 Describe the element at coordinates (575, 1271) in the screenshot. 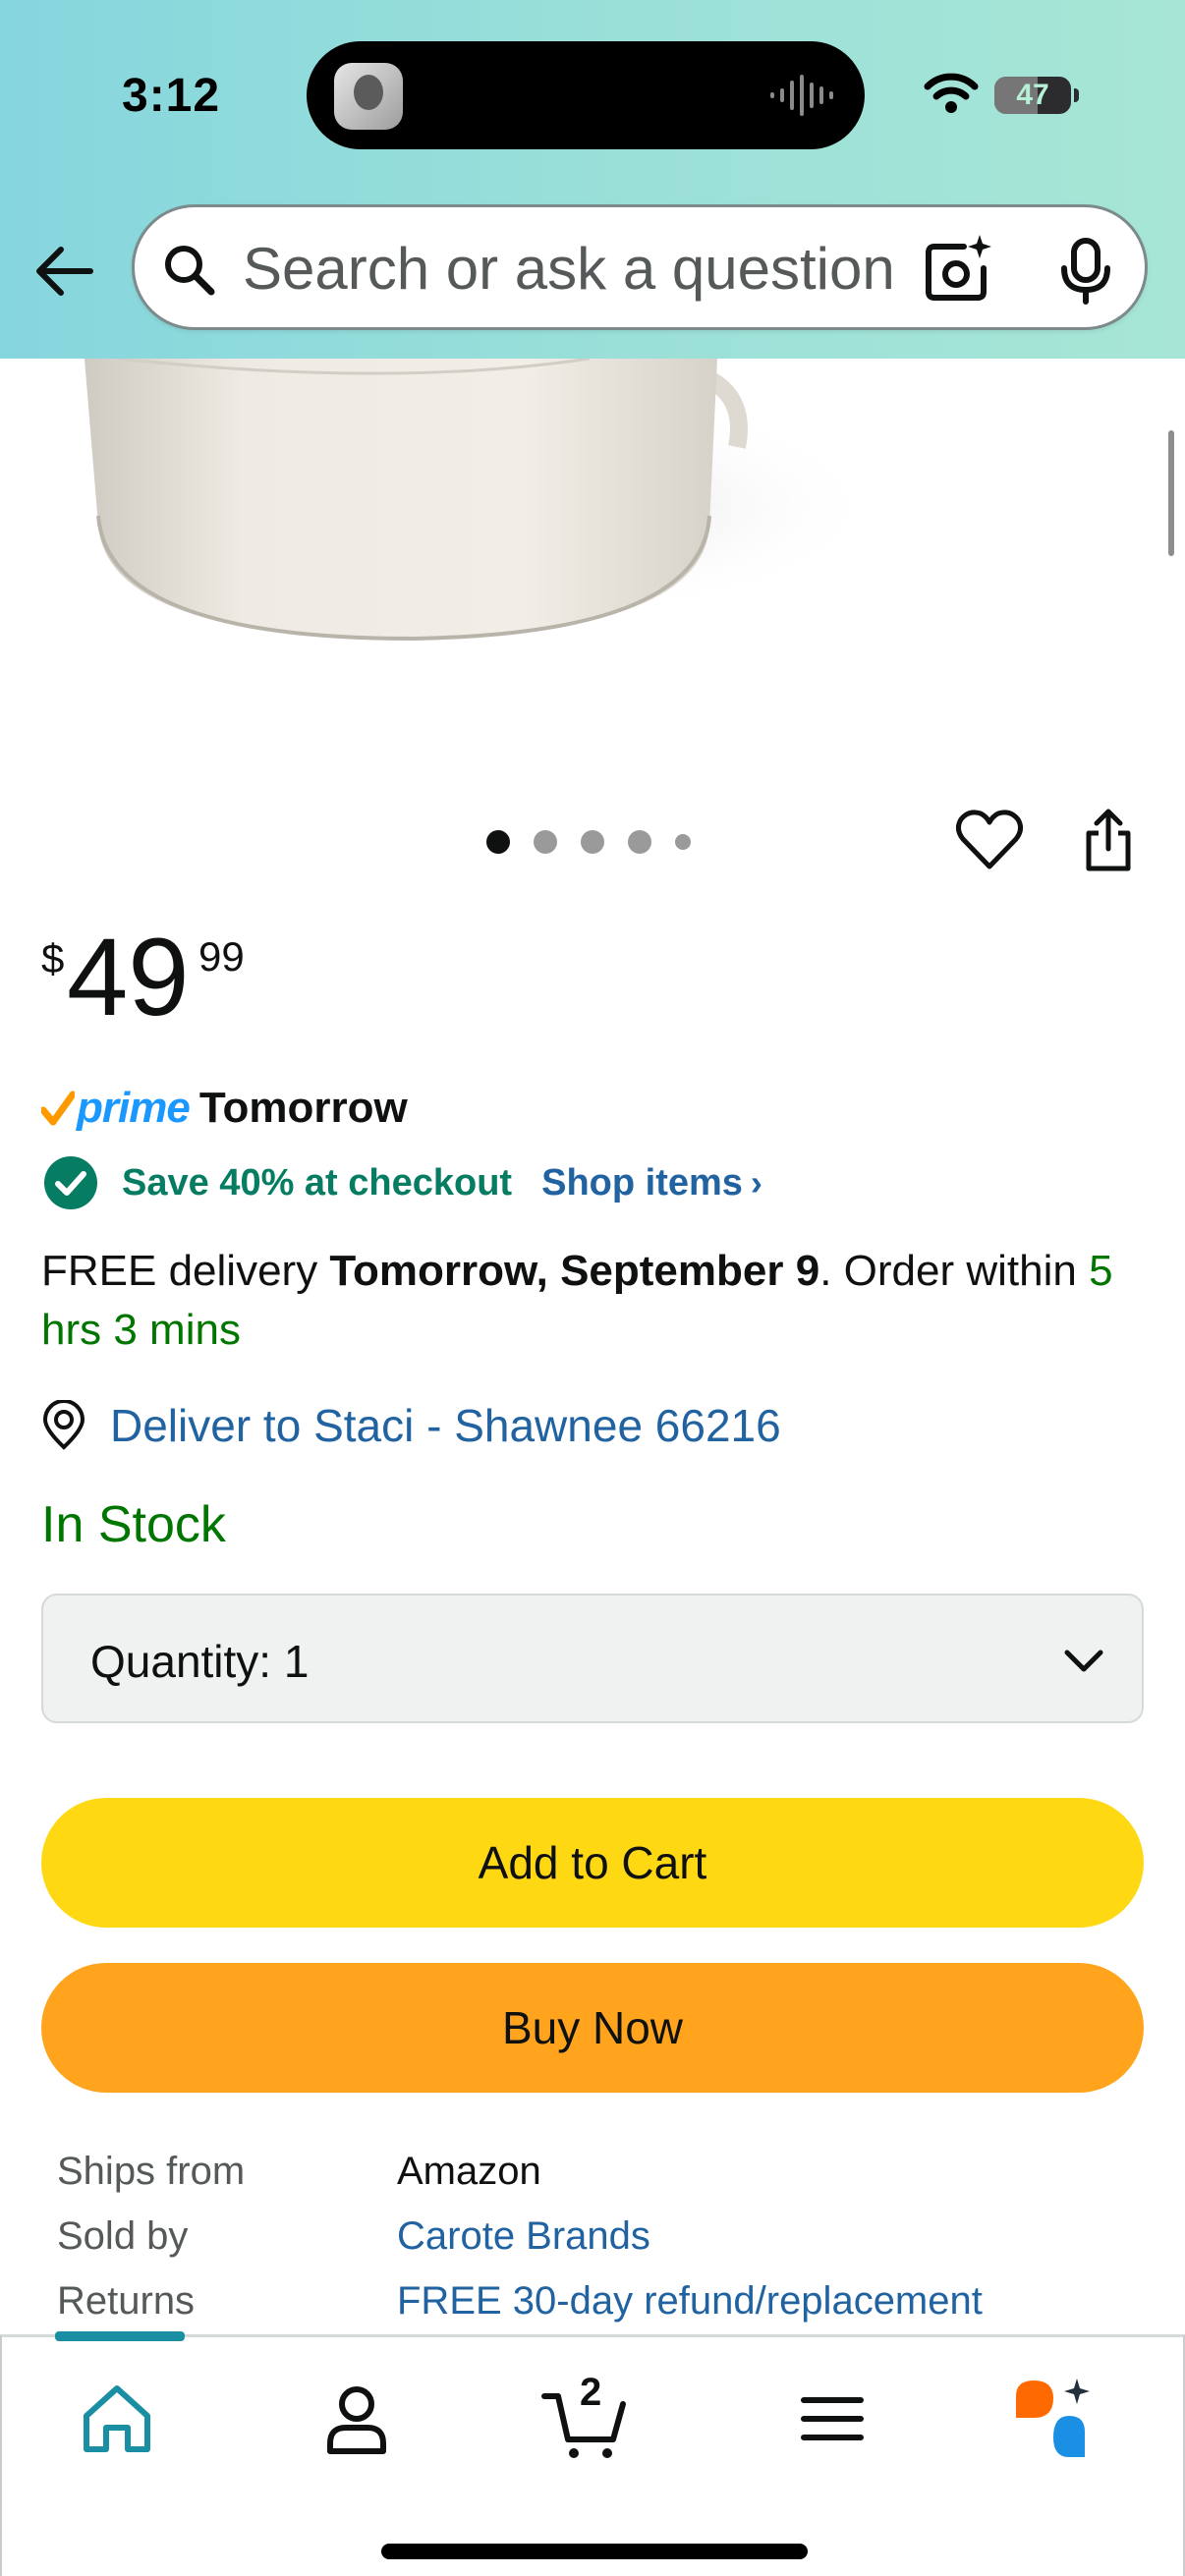

I see `delivery-date: Tomorrow, September 9` at that location.